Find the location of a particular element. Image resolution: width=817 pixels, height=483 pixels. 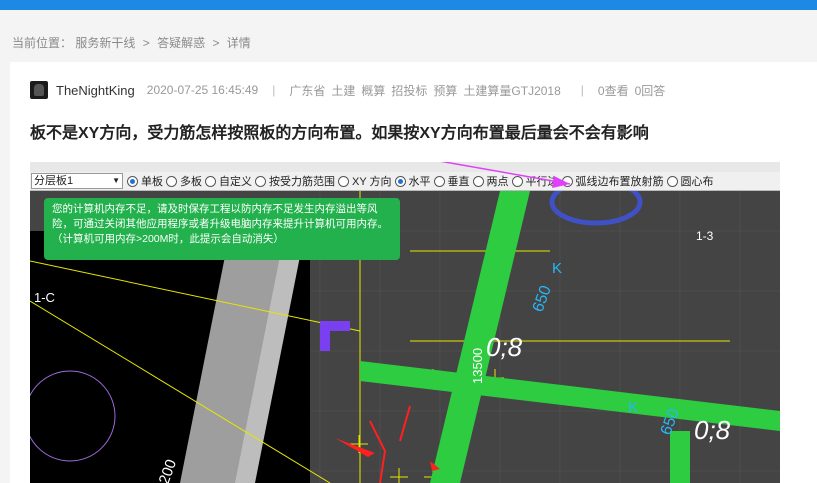

annotation-arrow-line is located at coordinates (505, 173).